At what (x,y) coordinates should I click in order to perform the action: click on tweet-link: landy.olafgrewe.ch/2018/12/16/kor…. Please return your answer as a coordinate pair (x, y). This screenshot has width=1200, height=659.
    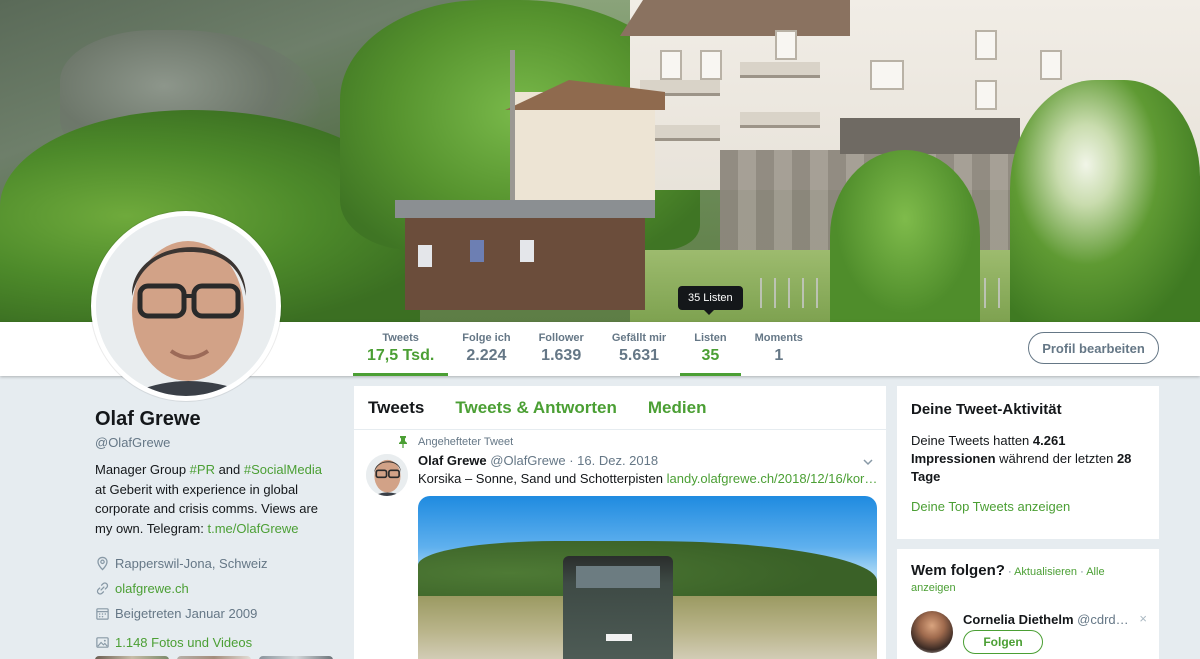
    Looking at the image, I should click on (772, 478).